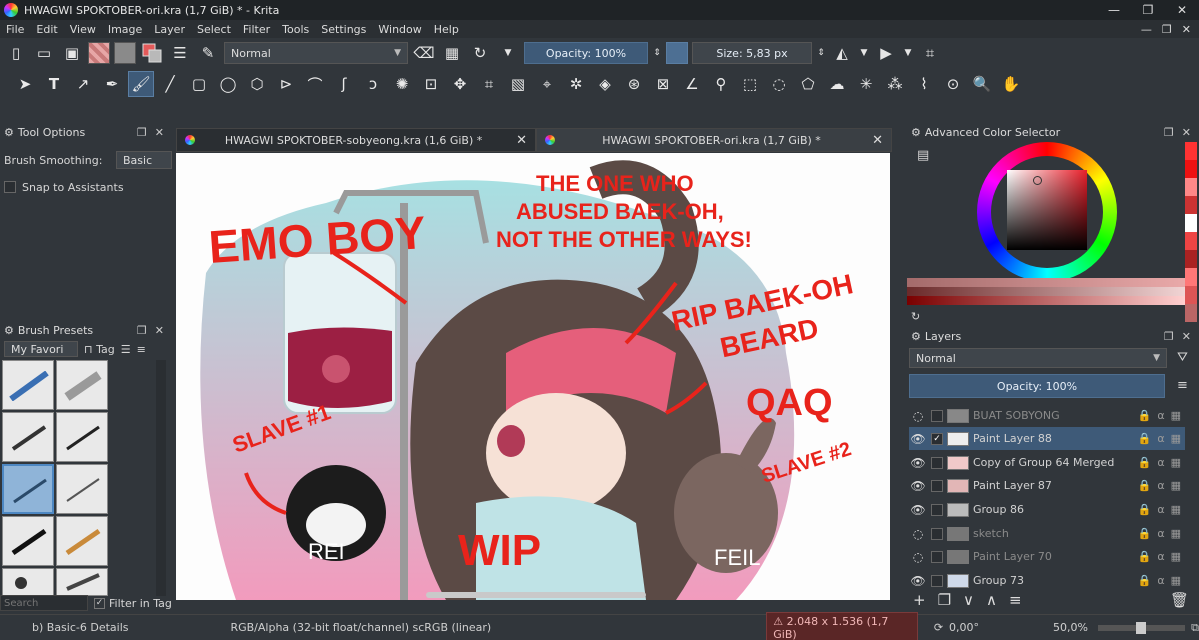 The width and height of the screenshot is (1199, 640). Describe the element at coordinates (169, 29) in the screenshot. I see `menu-layer: Layer` at that location.